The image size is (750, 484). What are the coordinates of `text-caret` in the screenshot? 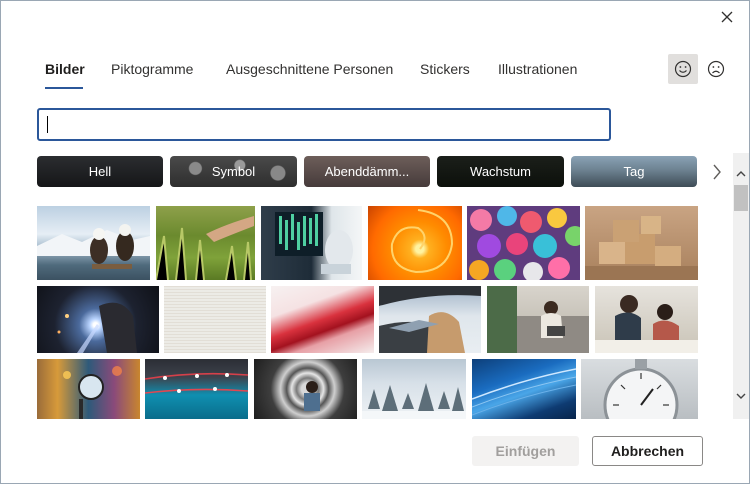 It's located at (47, 124).